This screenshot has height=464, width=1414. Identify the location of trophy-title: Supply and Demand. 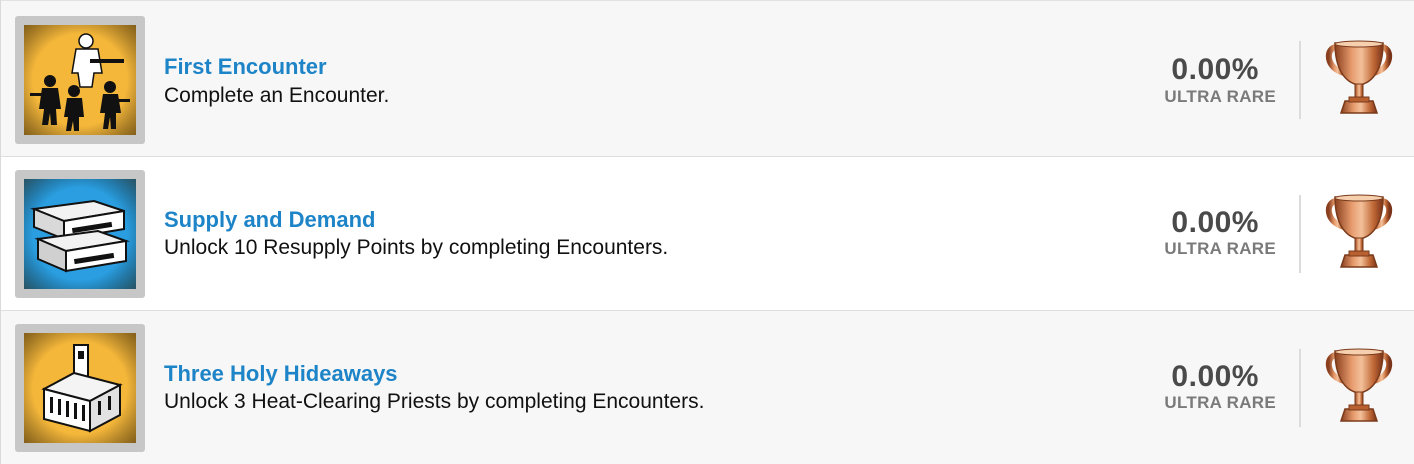
(269, 220).